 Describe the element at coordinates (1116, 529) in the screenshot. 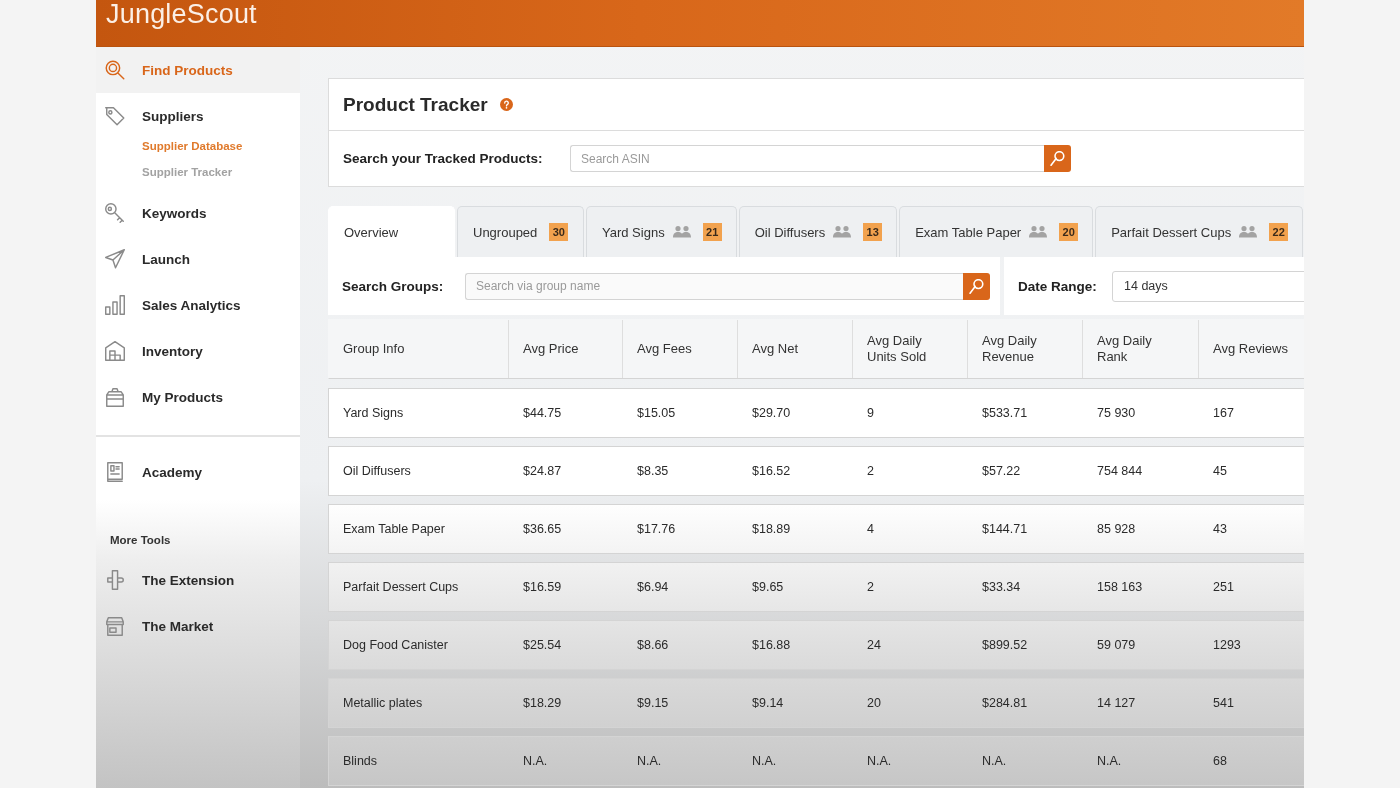

I see `table-cell: 85 928` at that location.